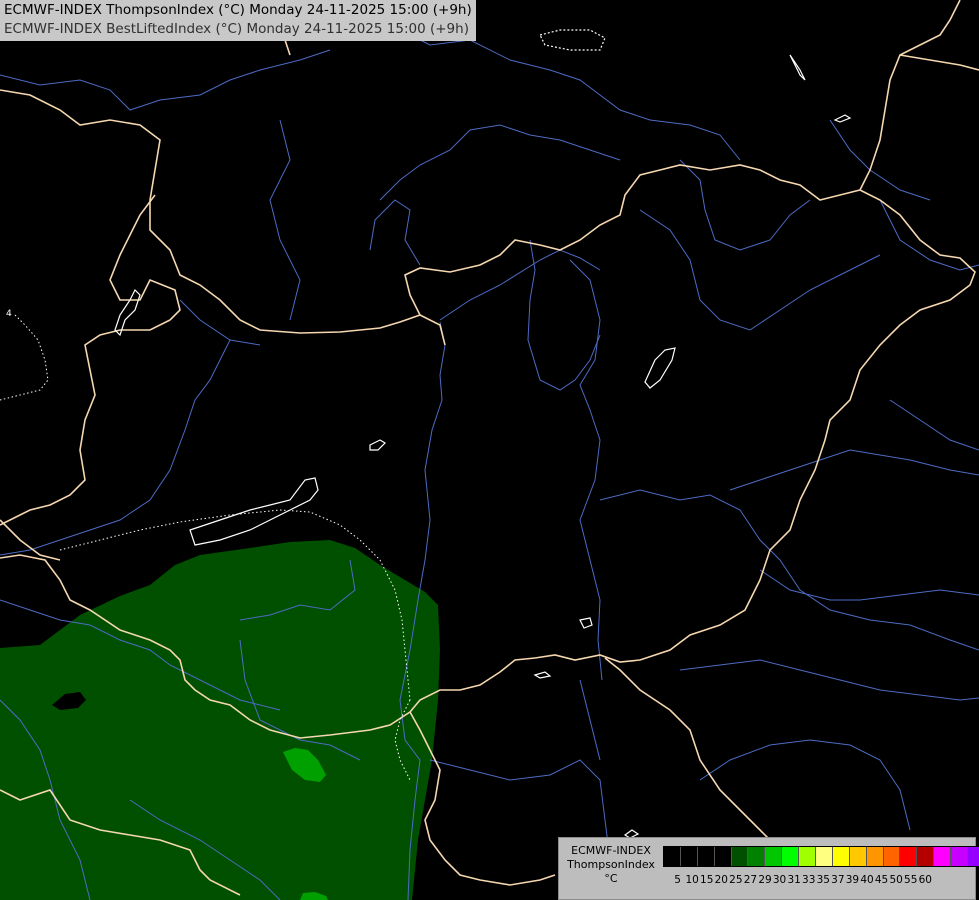 The height and width of the screenshot is (900, 979). I want to click on legend-tick-label: 40, so click(867, 880).